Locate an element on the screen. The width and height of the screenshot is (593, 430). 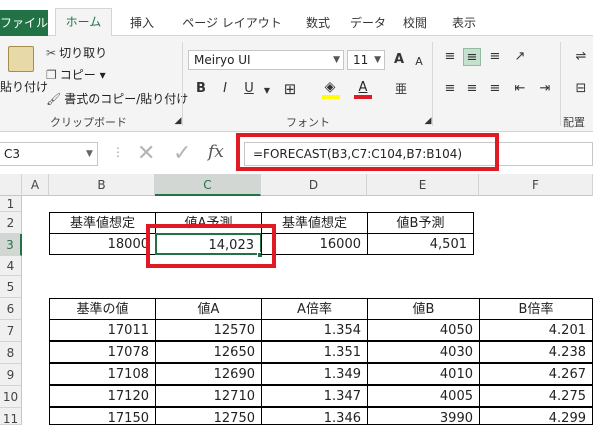
table-cell: 4.267 is located at coordinates (536, 374).